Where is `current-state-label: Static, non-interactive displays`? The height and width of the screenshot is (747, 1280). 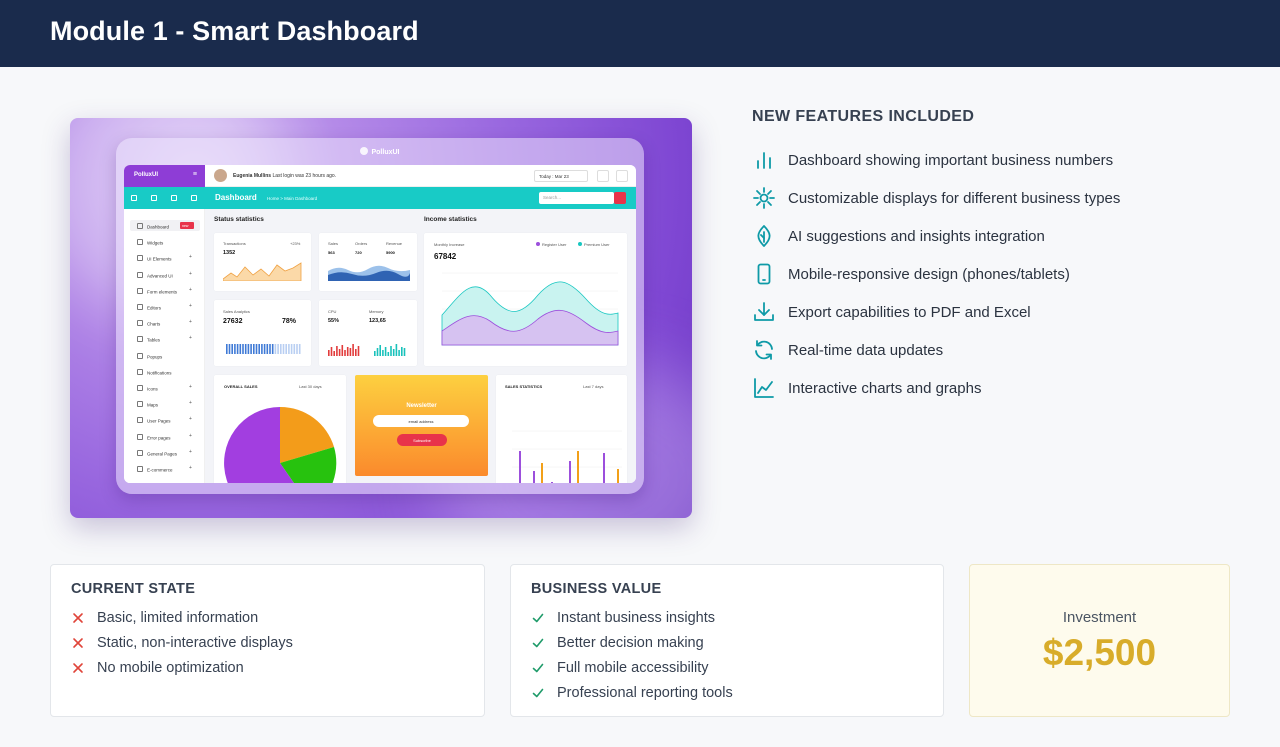 current-state-label: Static, non-interactive displays is located at coordinates (195, 643).